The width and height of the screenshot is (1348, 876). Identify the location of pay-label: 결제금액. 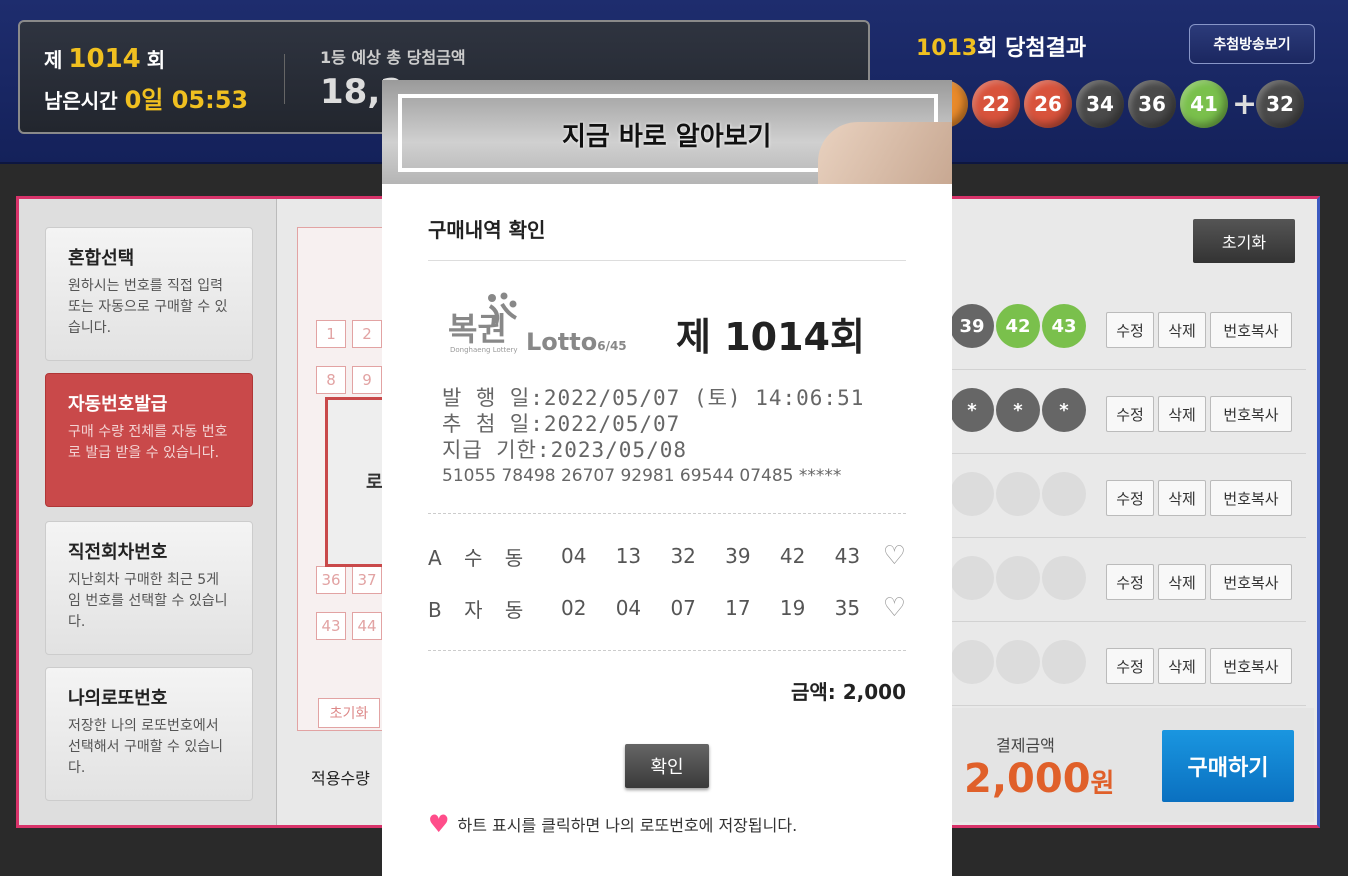
(1025, 745).